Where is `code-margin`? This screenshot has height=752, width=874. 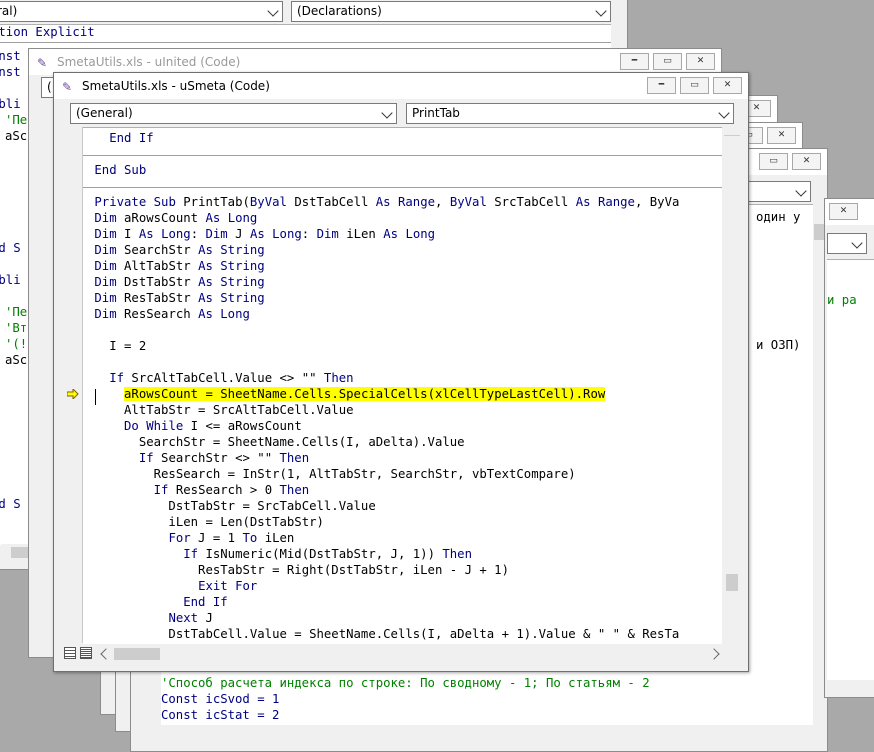
code-margin is located at coordinates (72, 385).